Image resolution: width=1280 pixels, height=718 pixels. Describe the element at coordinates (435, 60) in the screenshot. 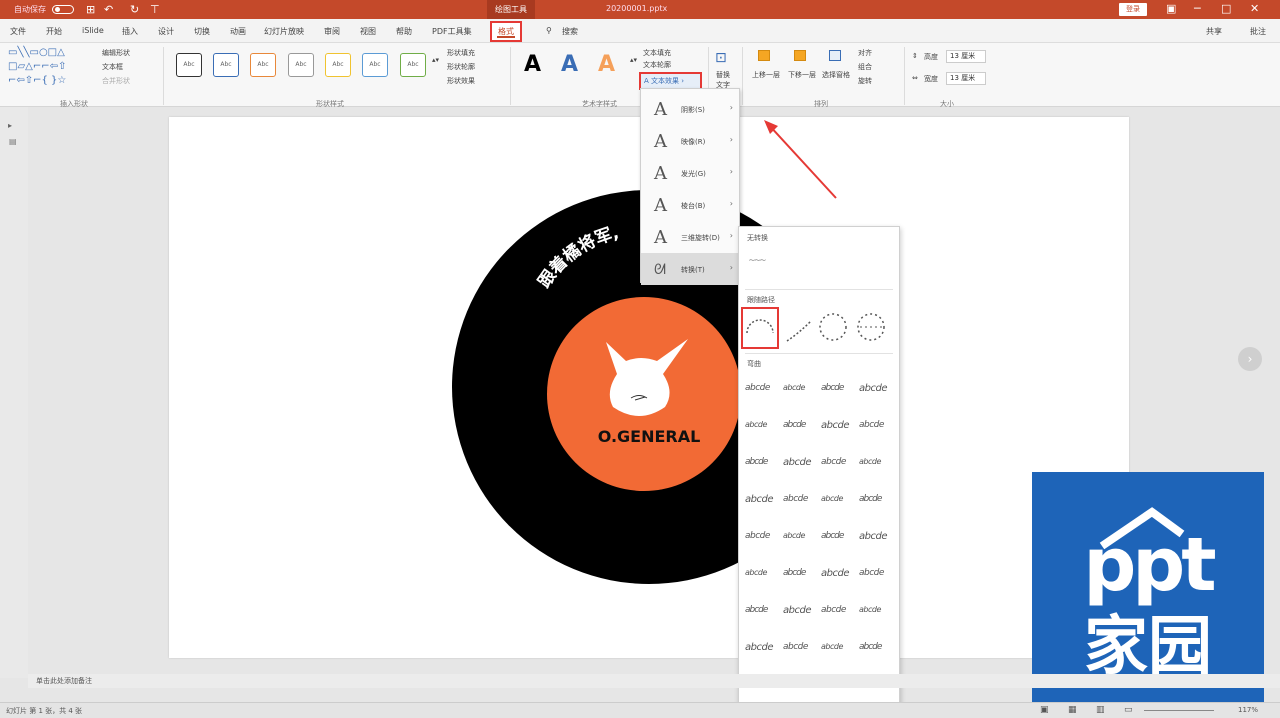

I see `styles-scroll-icon: ▴▾` at that location.